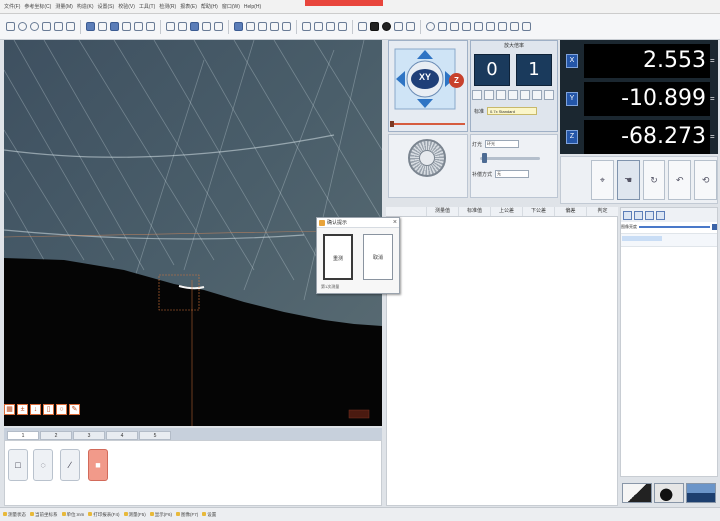 This screenshot has height=521, width=720. Describe the element at coordinates (506, 211) in the screenshot. I see `column-header: 上公差` at that location.